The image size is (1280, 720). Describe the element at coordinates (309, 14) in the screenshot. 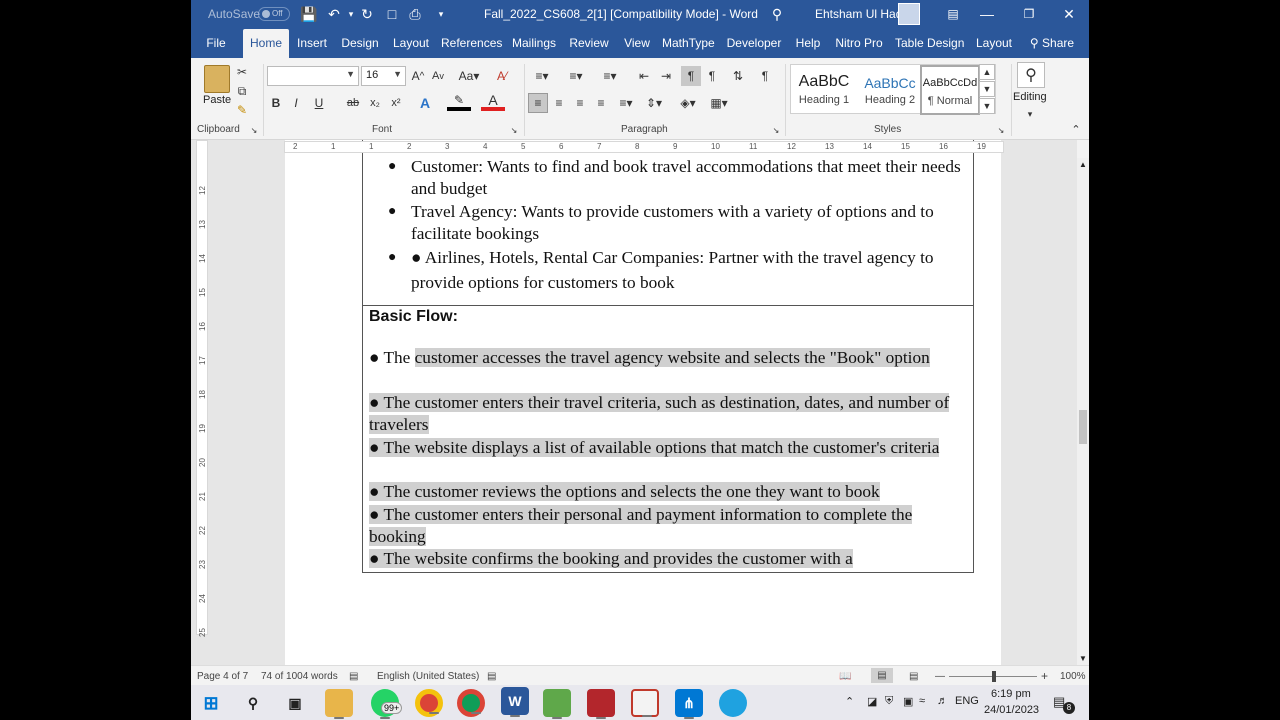

I see `save-icon: 💾` at that location.